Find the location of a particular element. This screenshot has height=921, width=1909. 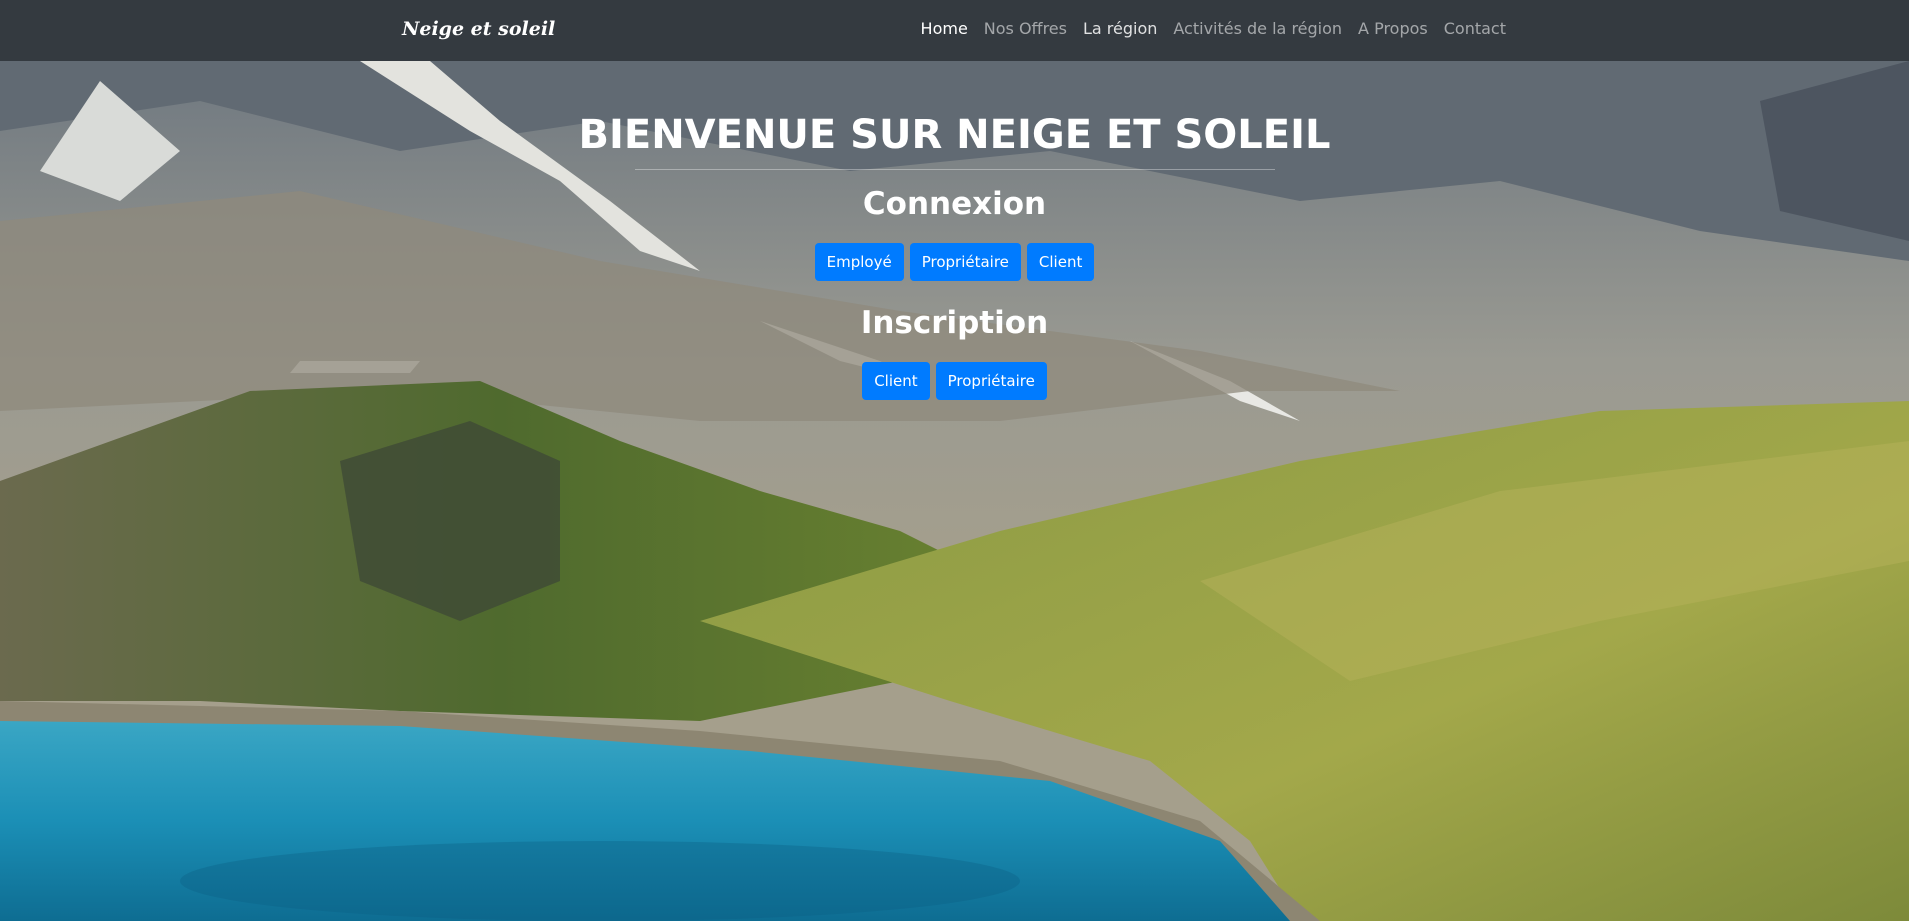

connexion-heading: Connexion is located at coordinates (954, 204).